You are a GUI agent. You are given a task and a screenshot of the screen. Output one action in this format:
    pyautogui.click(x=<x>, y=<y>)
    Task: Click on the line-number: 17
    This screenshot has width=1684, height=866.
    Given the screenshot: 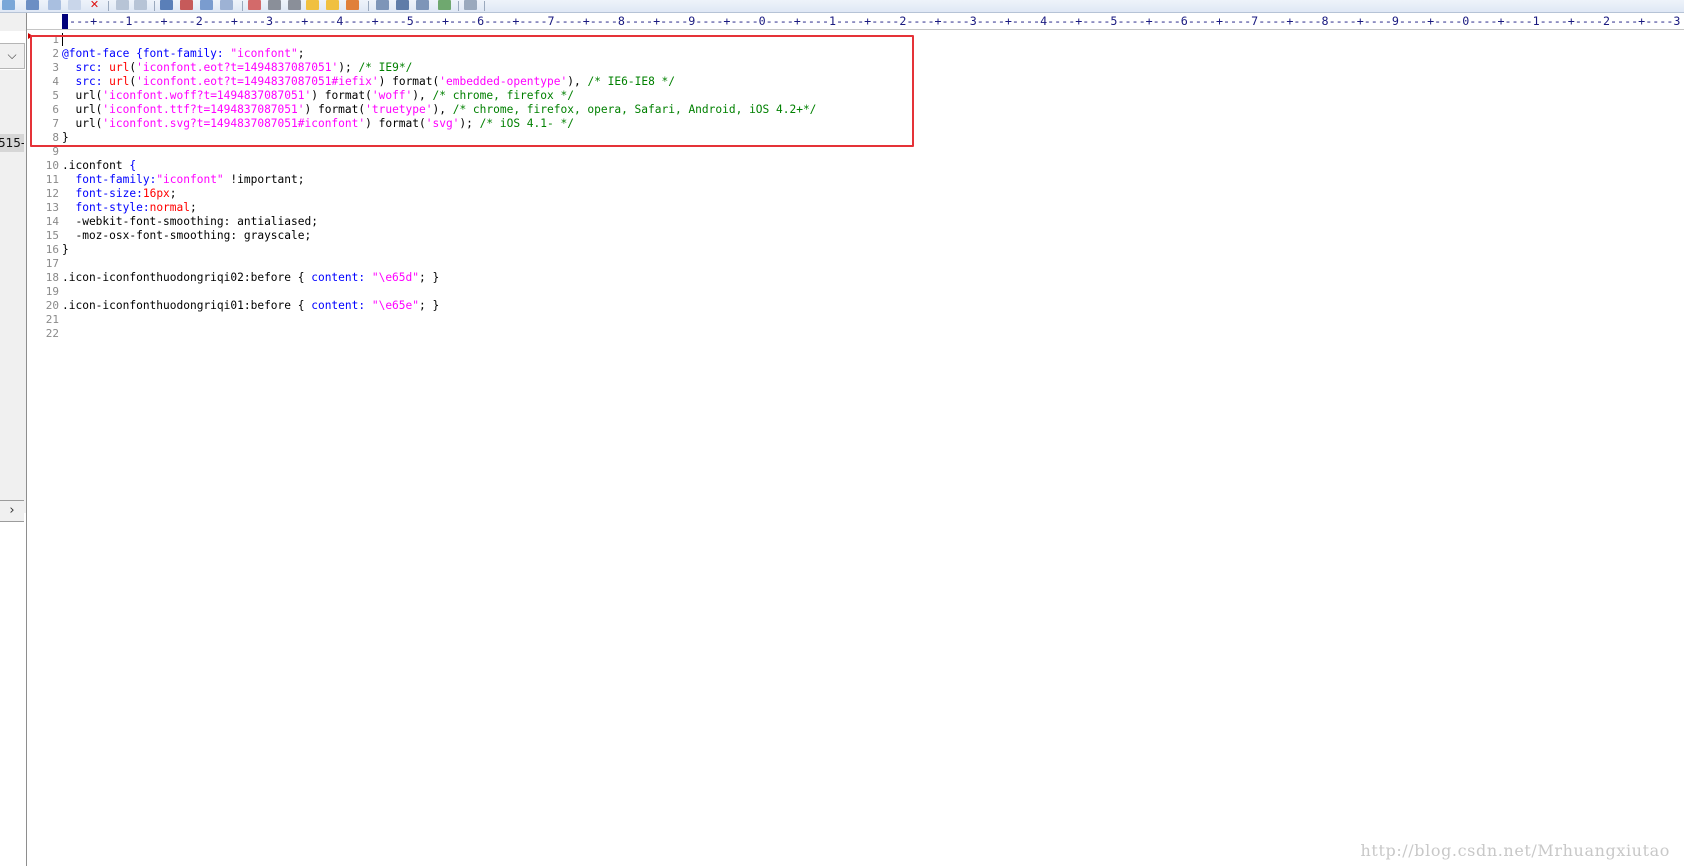 What is the action you would take?
    pyautogui.click(x=52, y=263)
    